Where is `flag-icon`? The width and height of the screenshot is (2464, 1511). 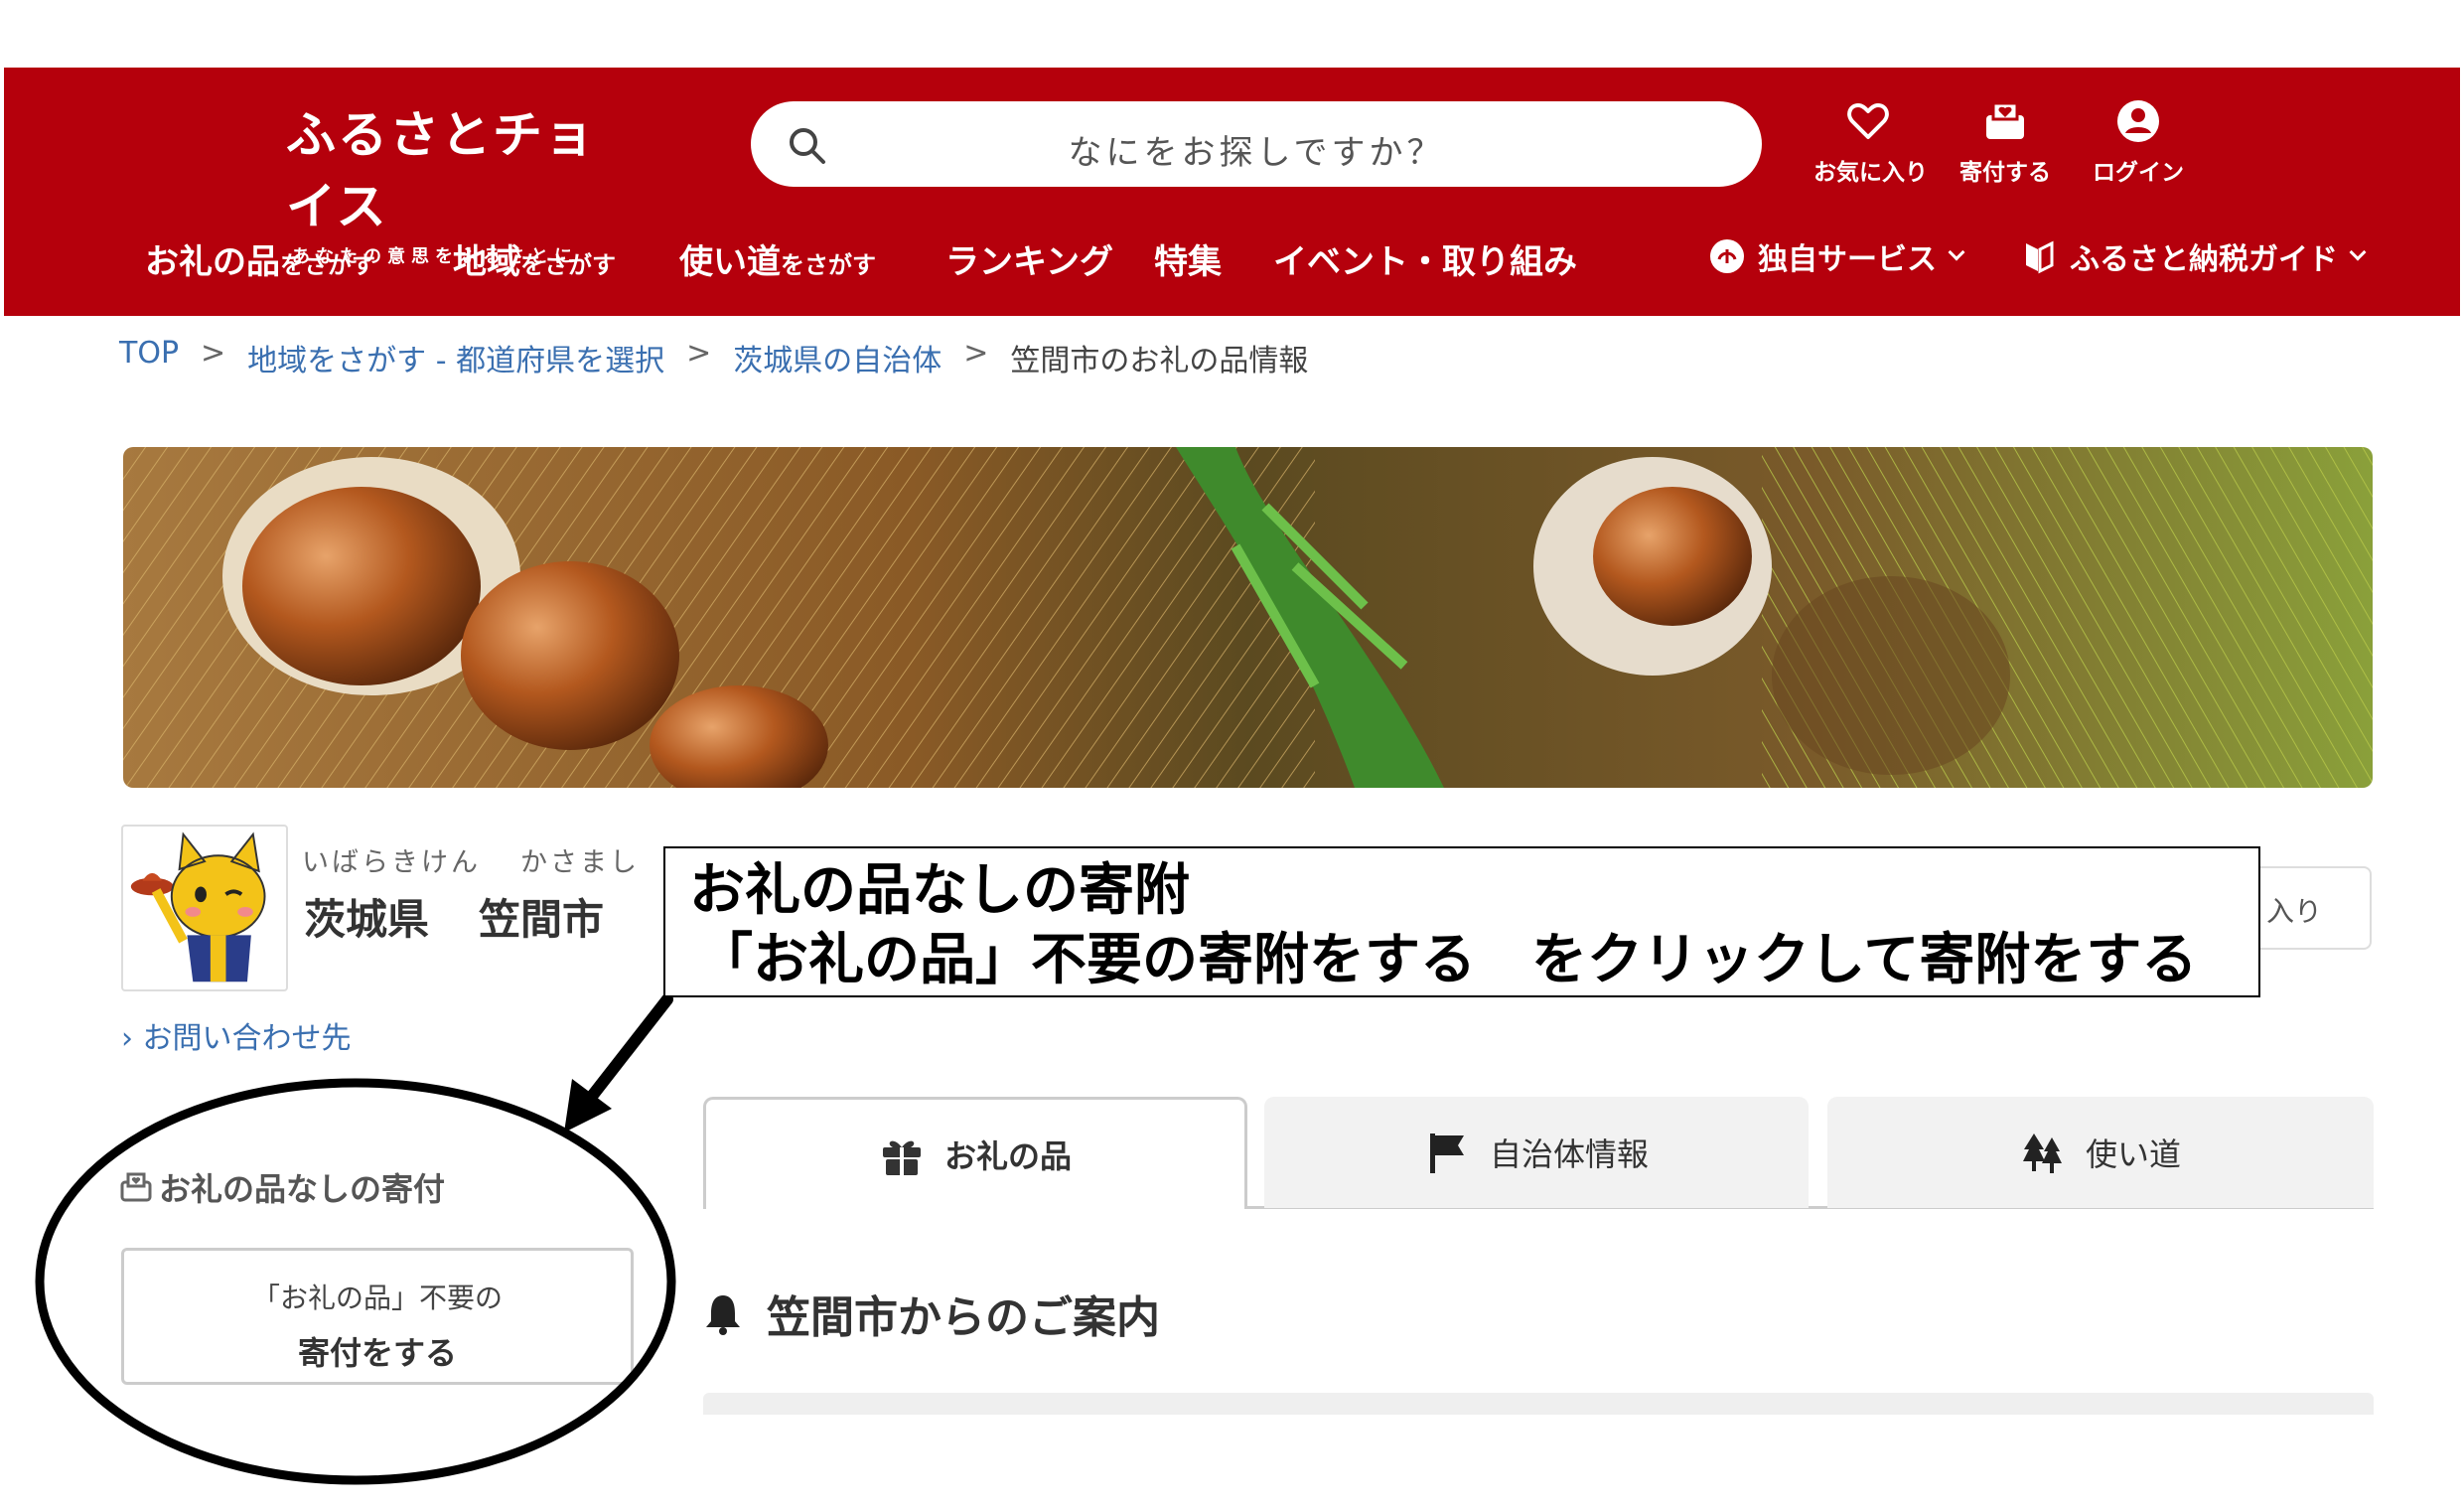
flag-icon is located at coordinates (1446, 1153).